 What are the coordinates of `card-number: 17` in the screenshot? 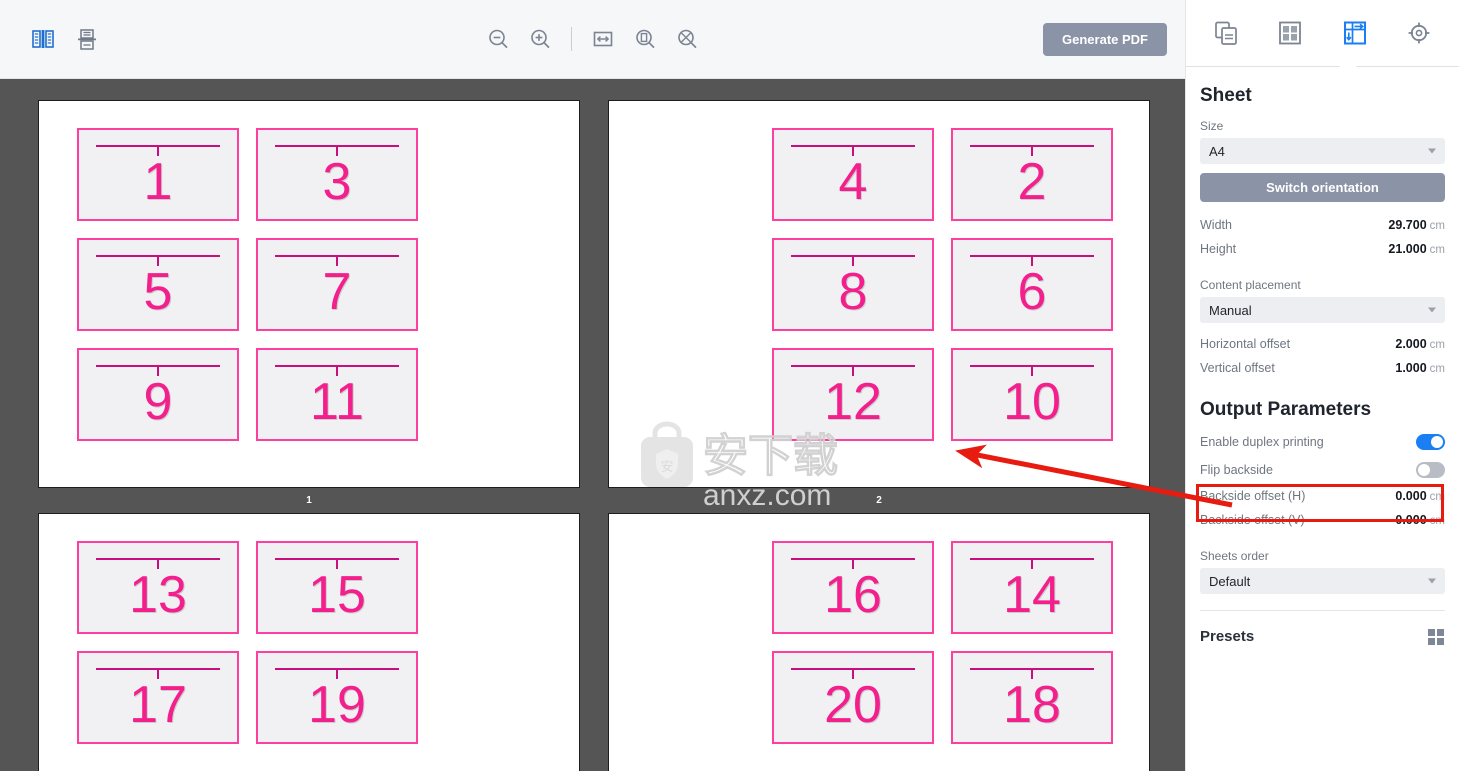 It's located at (158, 704).